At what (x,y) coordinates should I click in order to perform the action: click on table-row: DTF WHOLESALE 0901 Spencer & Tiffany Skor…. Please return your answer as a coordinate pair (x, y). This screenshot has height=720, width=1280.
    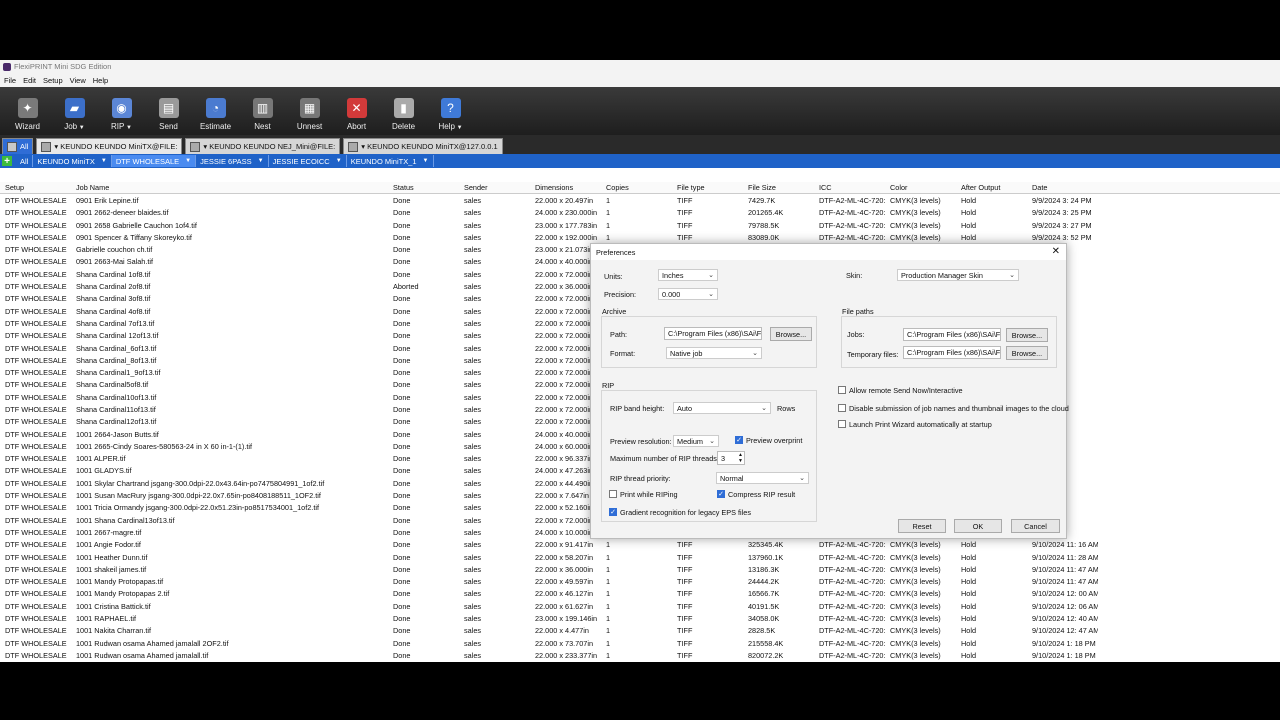
    Looking at the image, I should click on (640, 237).